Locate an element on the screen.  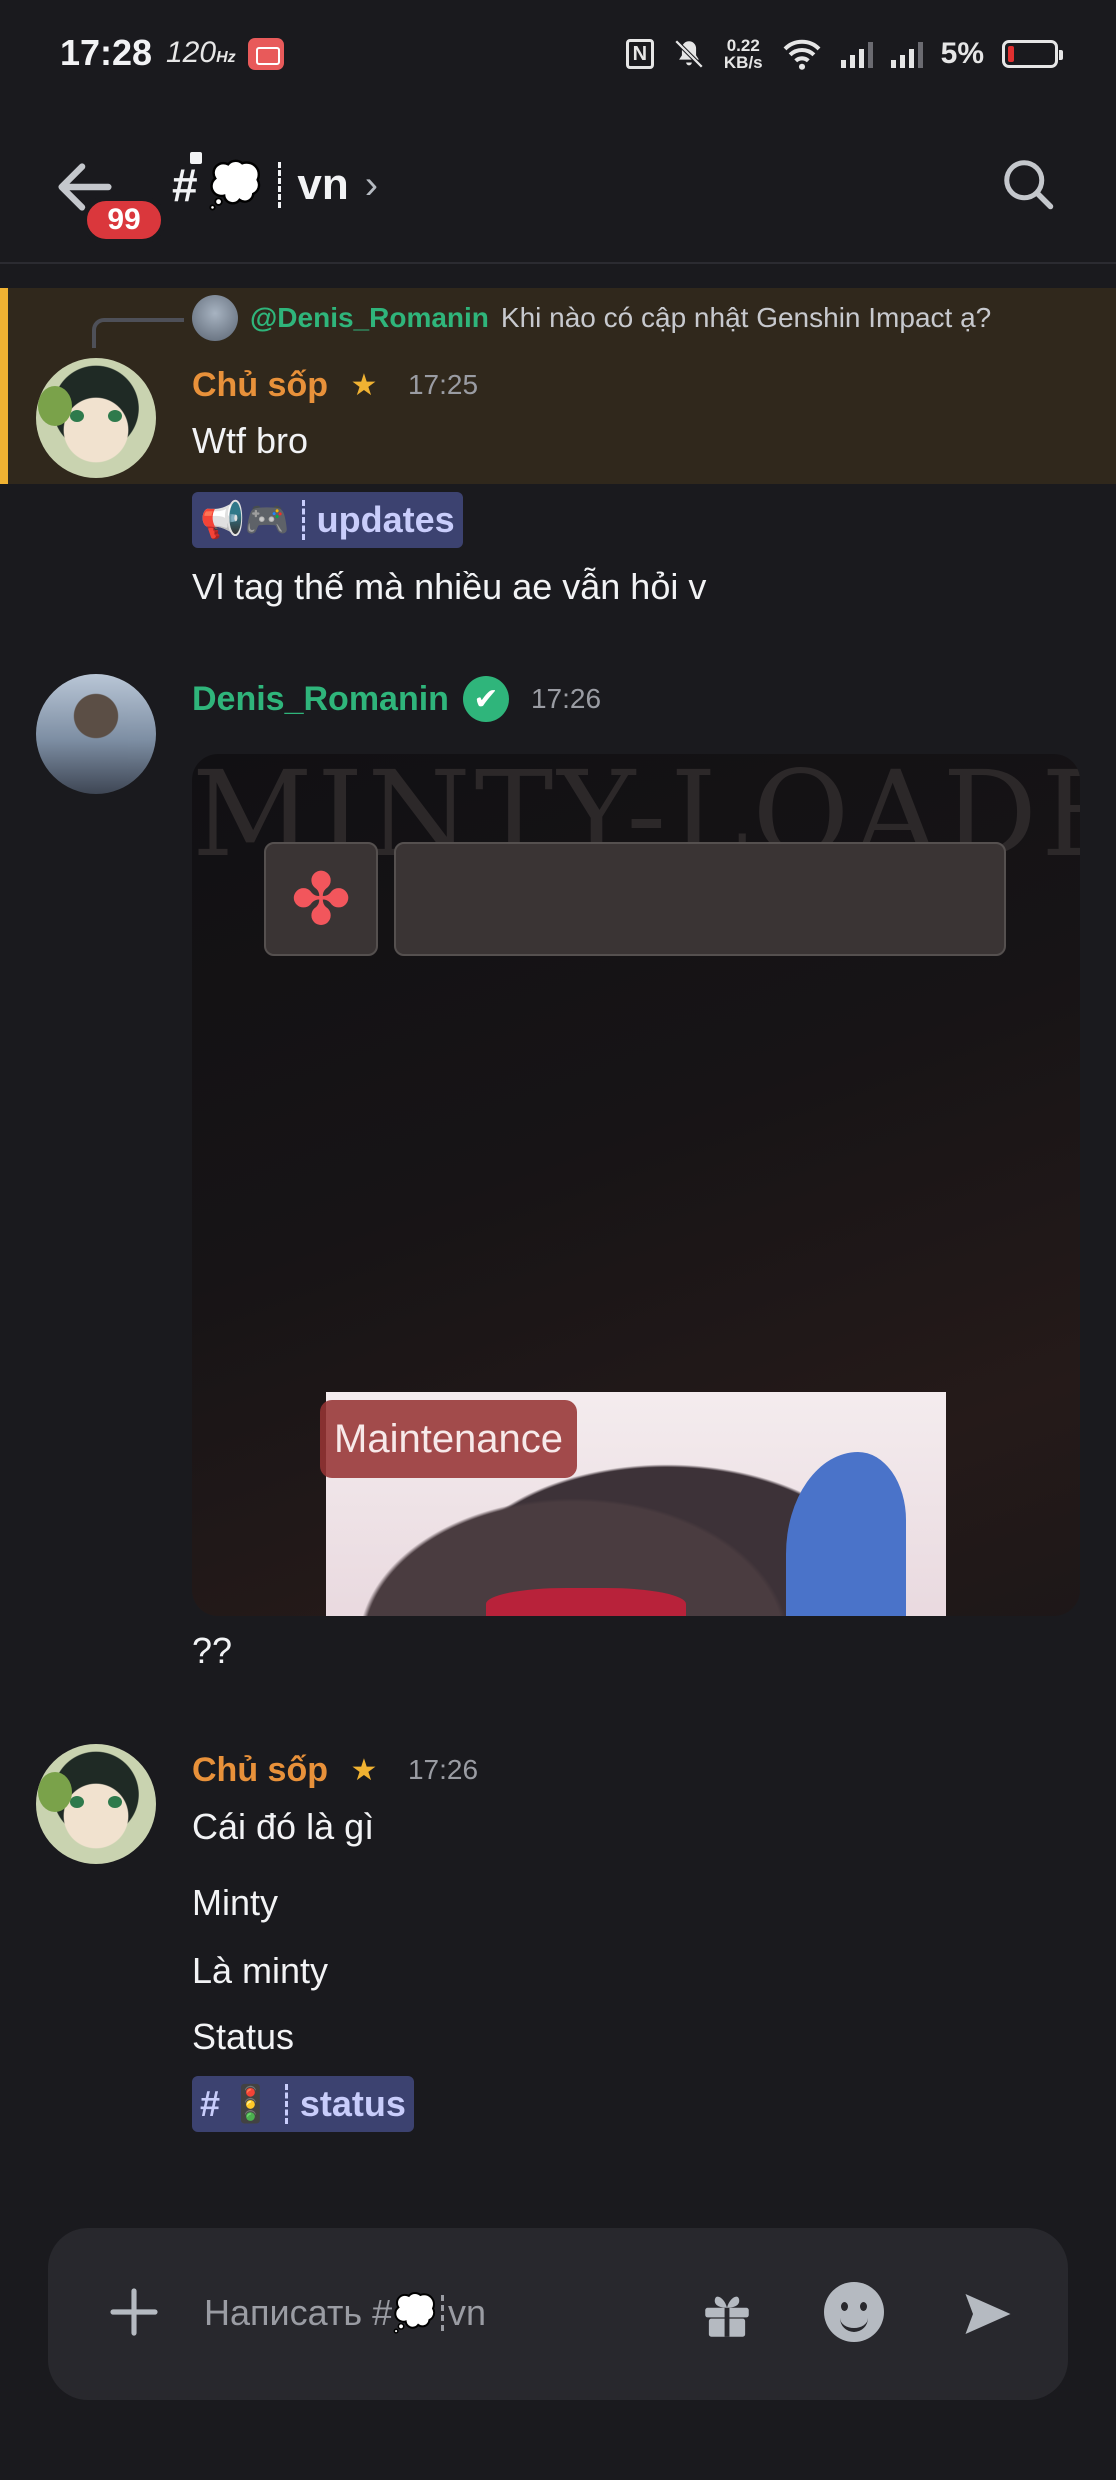
verified-check-icon: ✔ is located at coordinates (485, 699).